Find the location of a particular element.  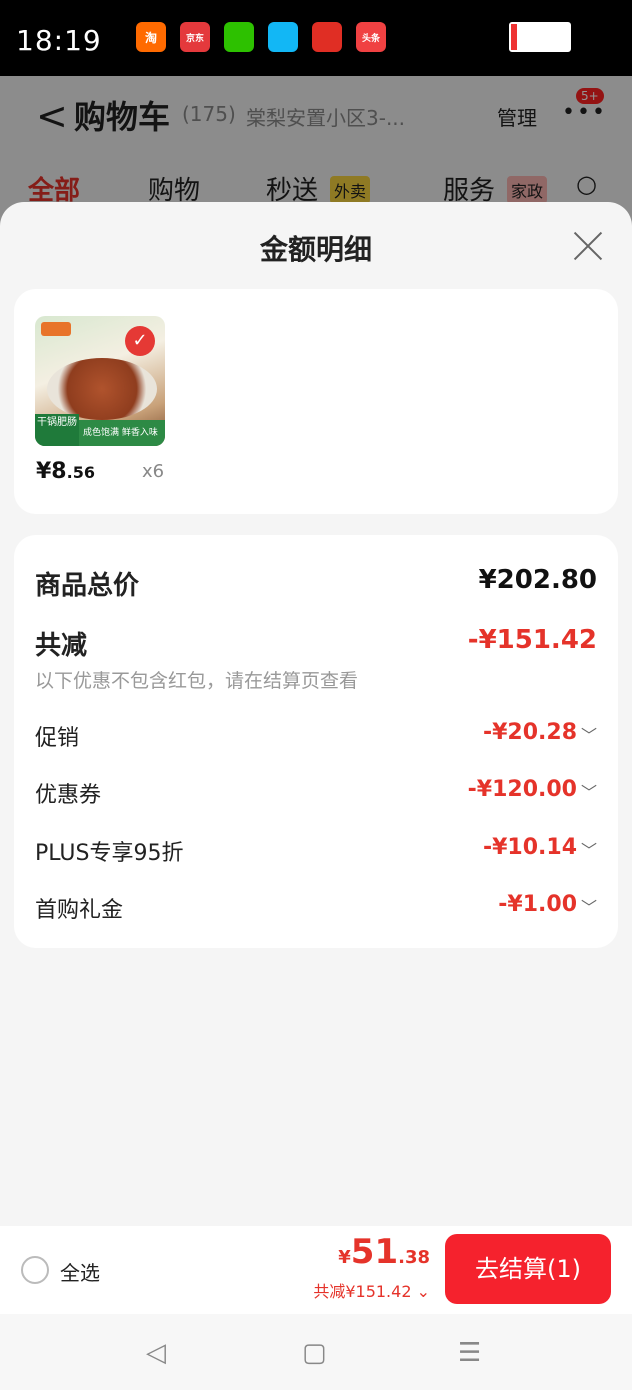

product-price: ¥8.56 is located at coordinates (65, 471).